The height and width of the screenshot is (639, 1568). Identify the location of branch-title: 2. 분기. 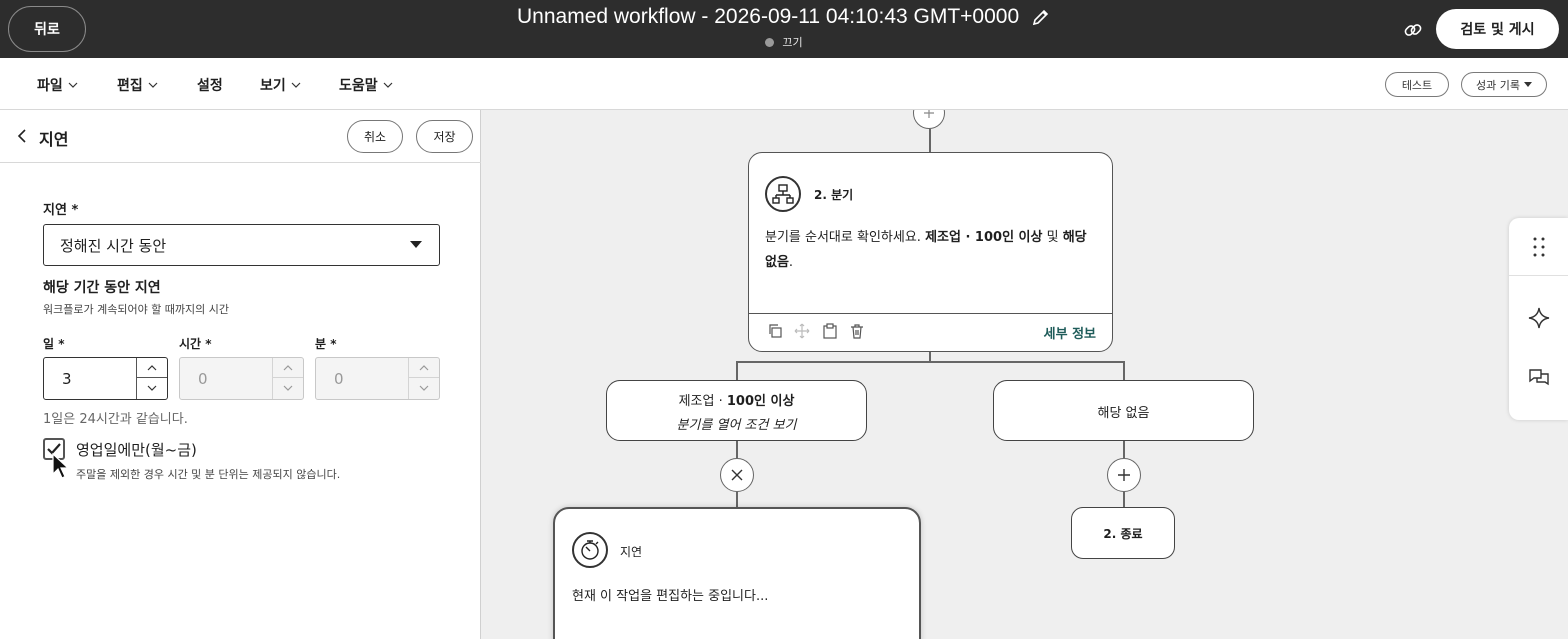
(834, 195).